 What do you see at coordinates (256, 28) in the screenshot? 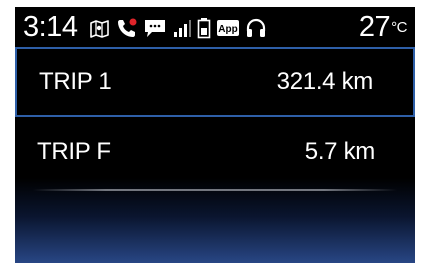
I see `headphones-icon` at bounding box center [256, 28].